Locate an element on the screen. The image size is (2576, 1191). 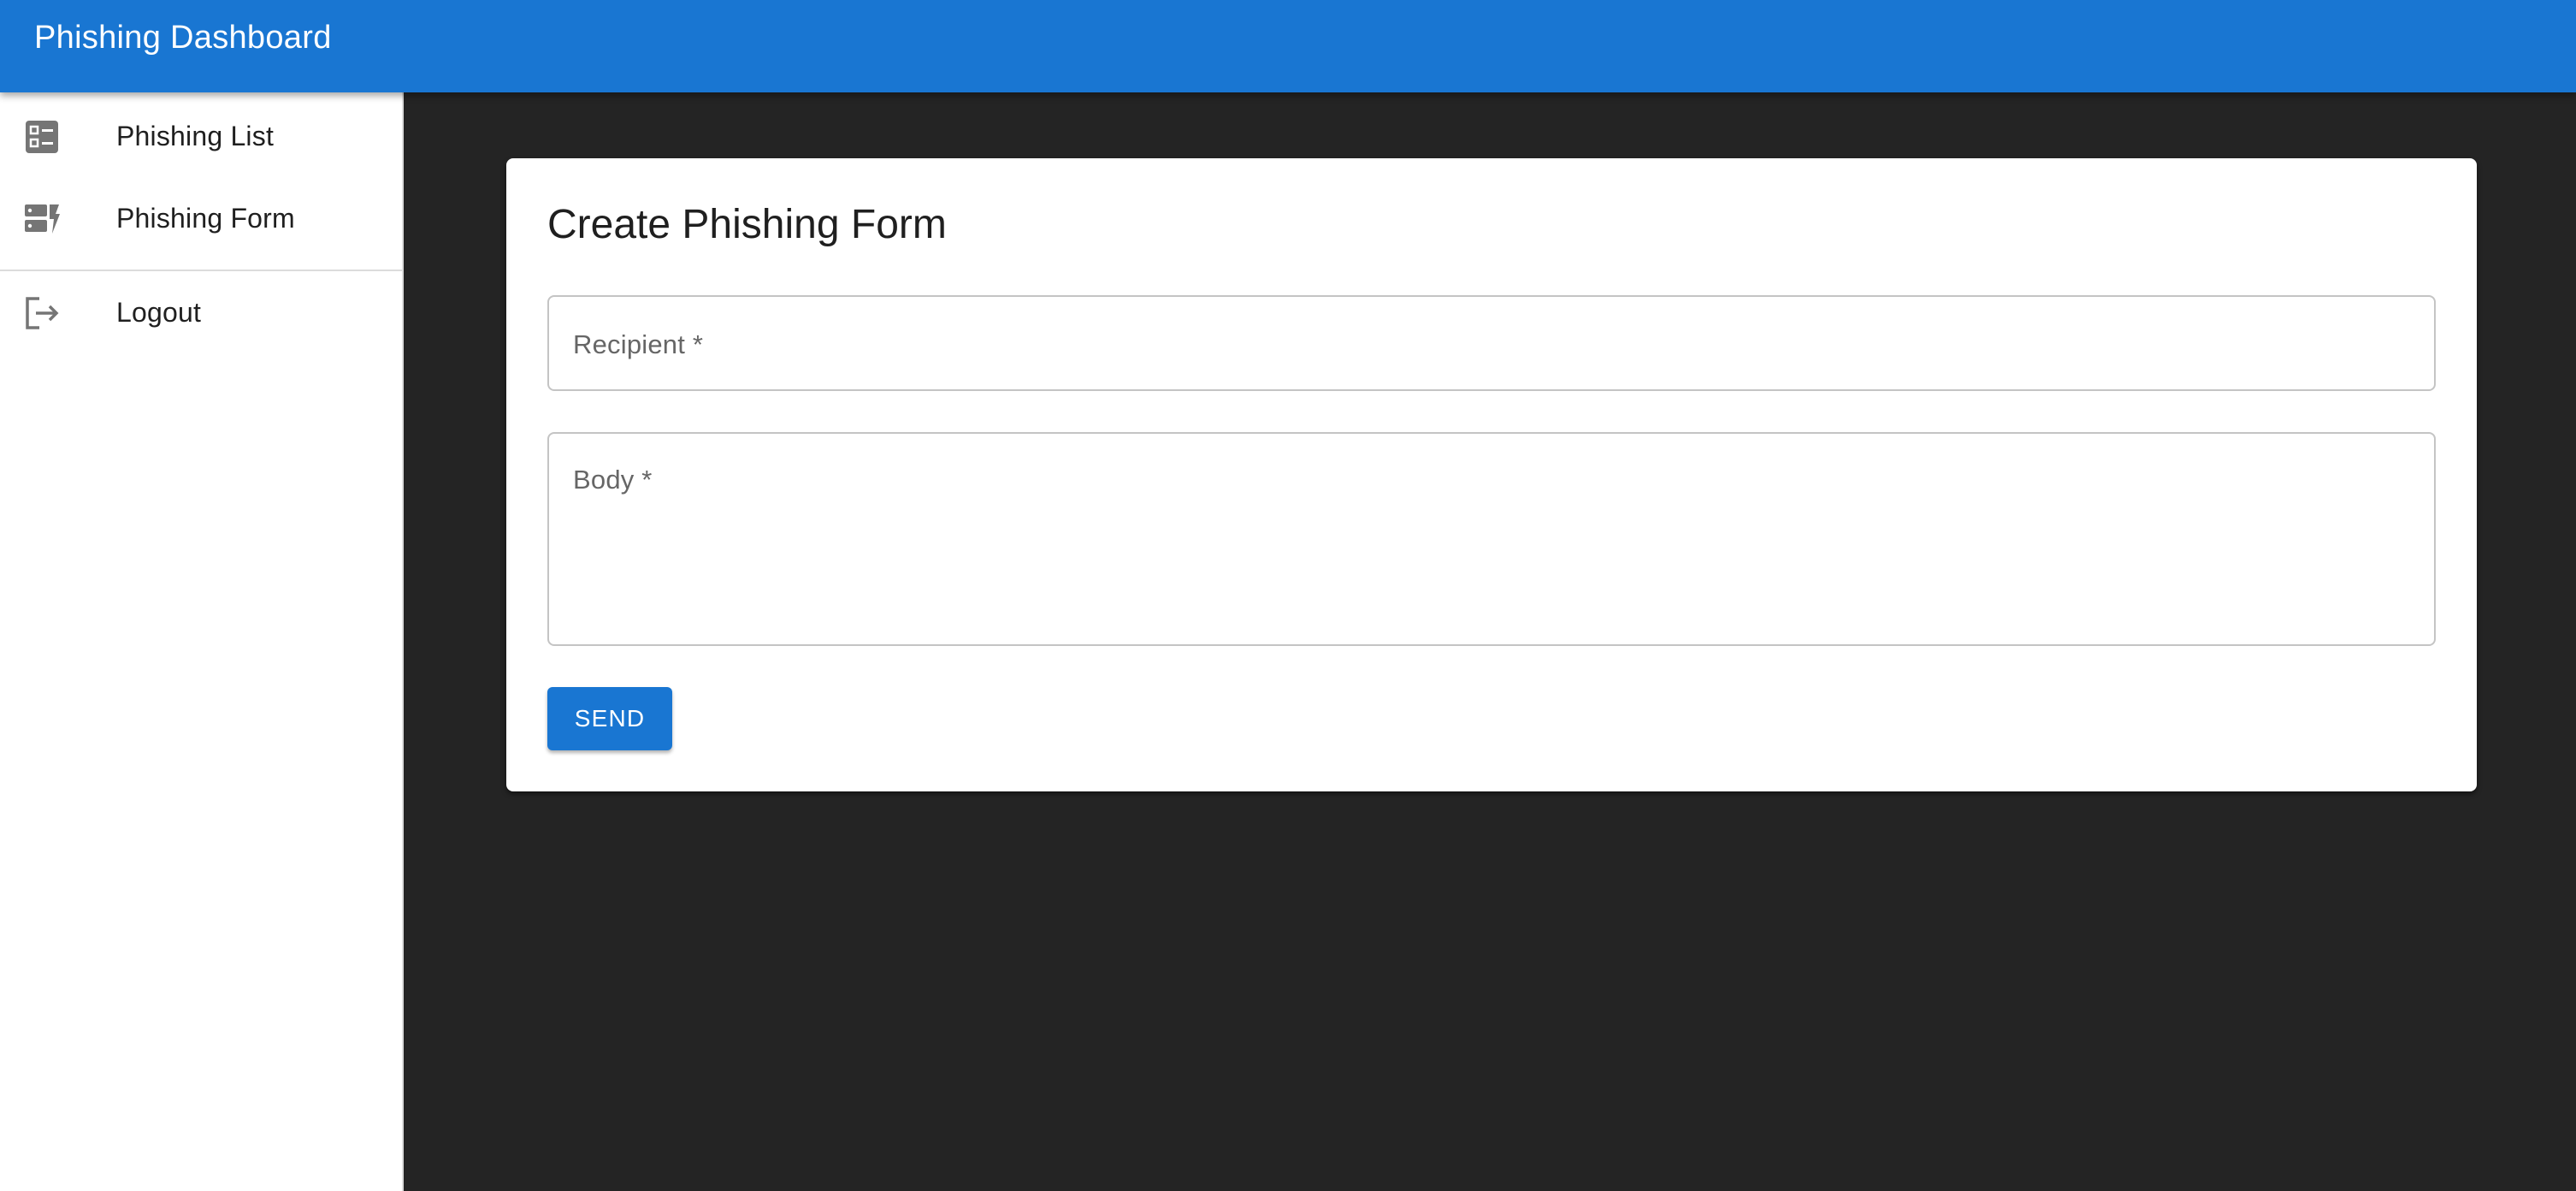
logout-icon is located at coordinates (42, 313).